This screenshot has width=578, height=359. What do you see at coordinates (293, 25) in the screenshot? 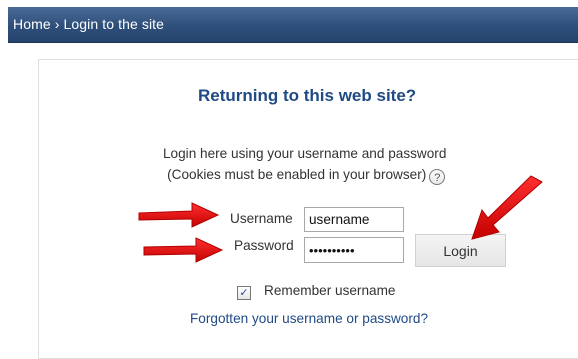
I see `top-navbar: Home › Login to the site` at bounding box center [293, 25].